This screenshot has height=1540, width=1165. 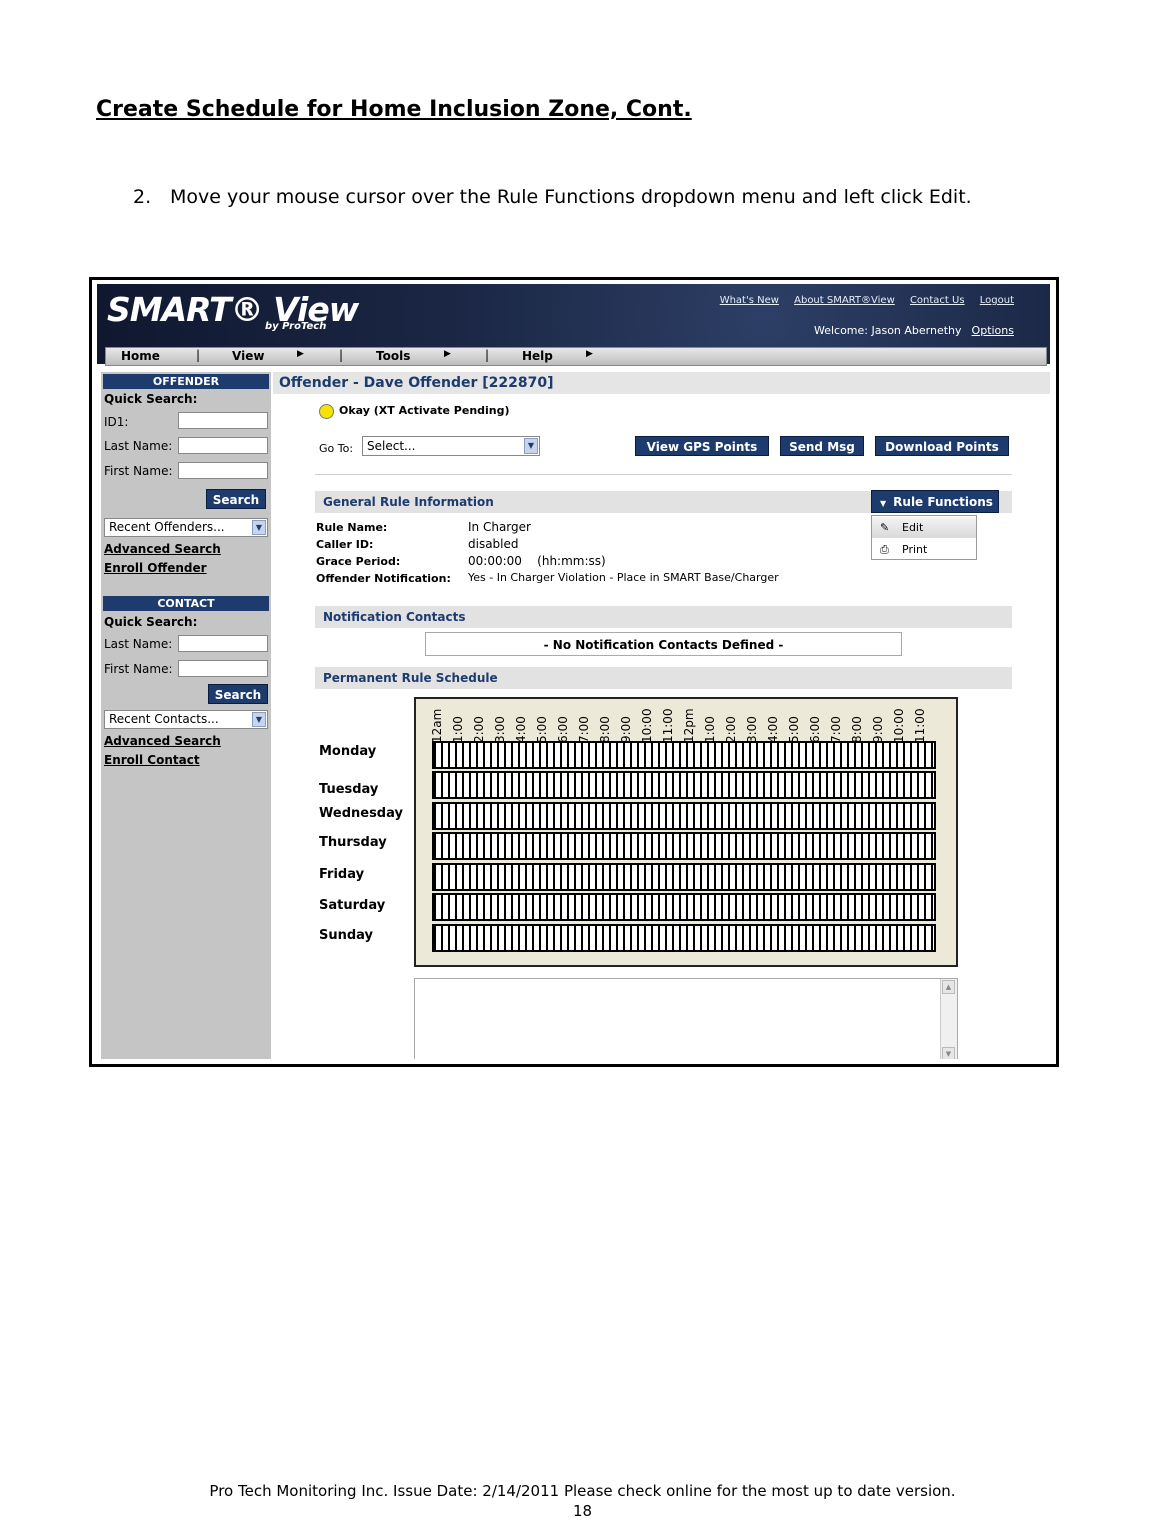 I want to click on enroll-offender-link: Enroll Offender, so click(x=155, y=568).